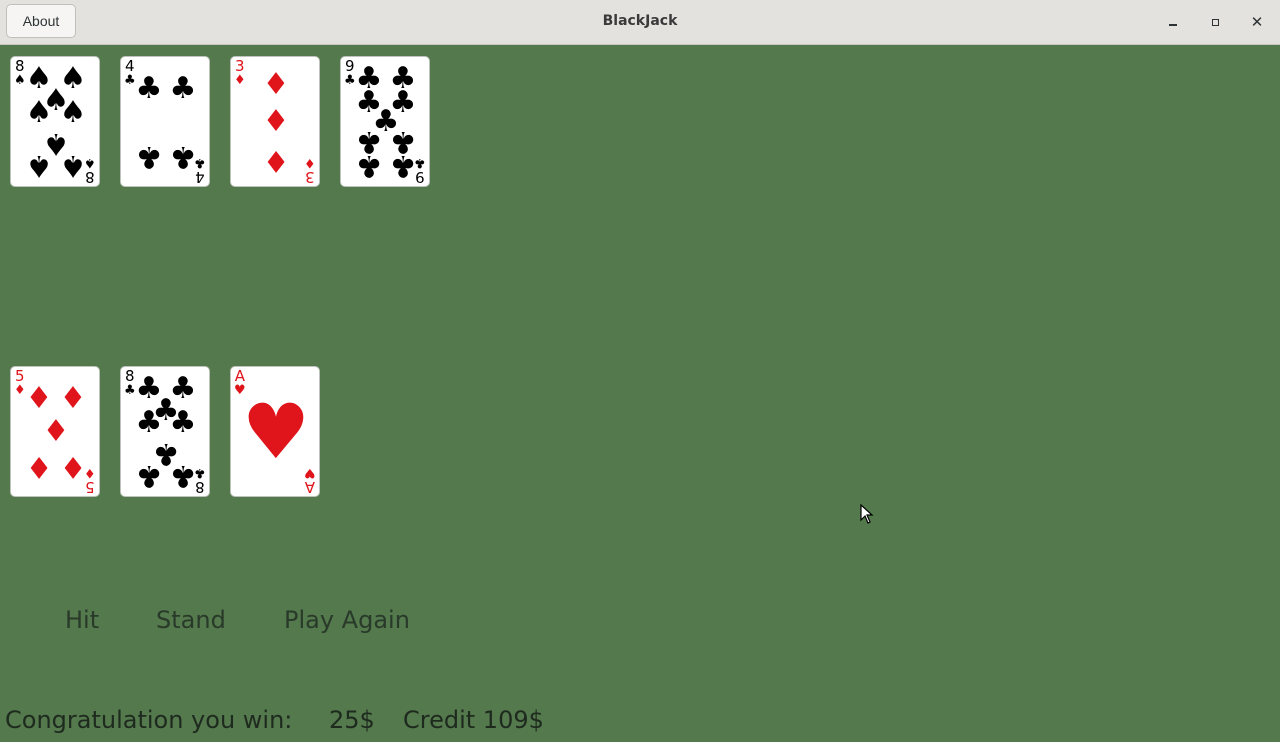 This screenshot has width=1280, height=742. I want to click on dealer-card: 4 ♣ 4 ♣ ♣ ♣ ♣ ♣, so click(165, 121).